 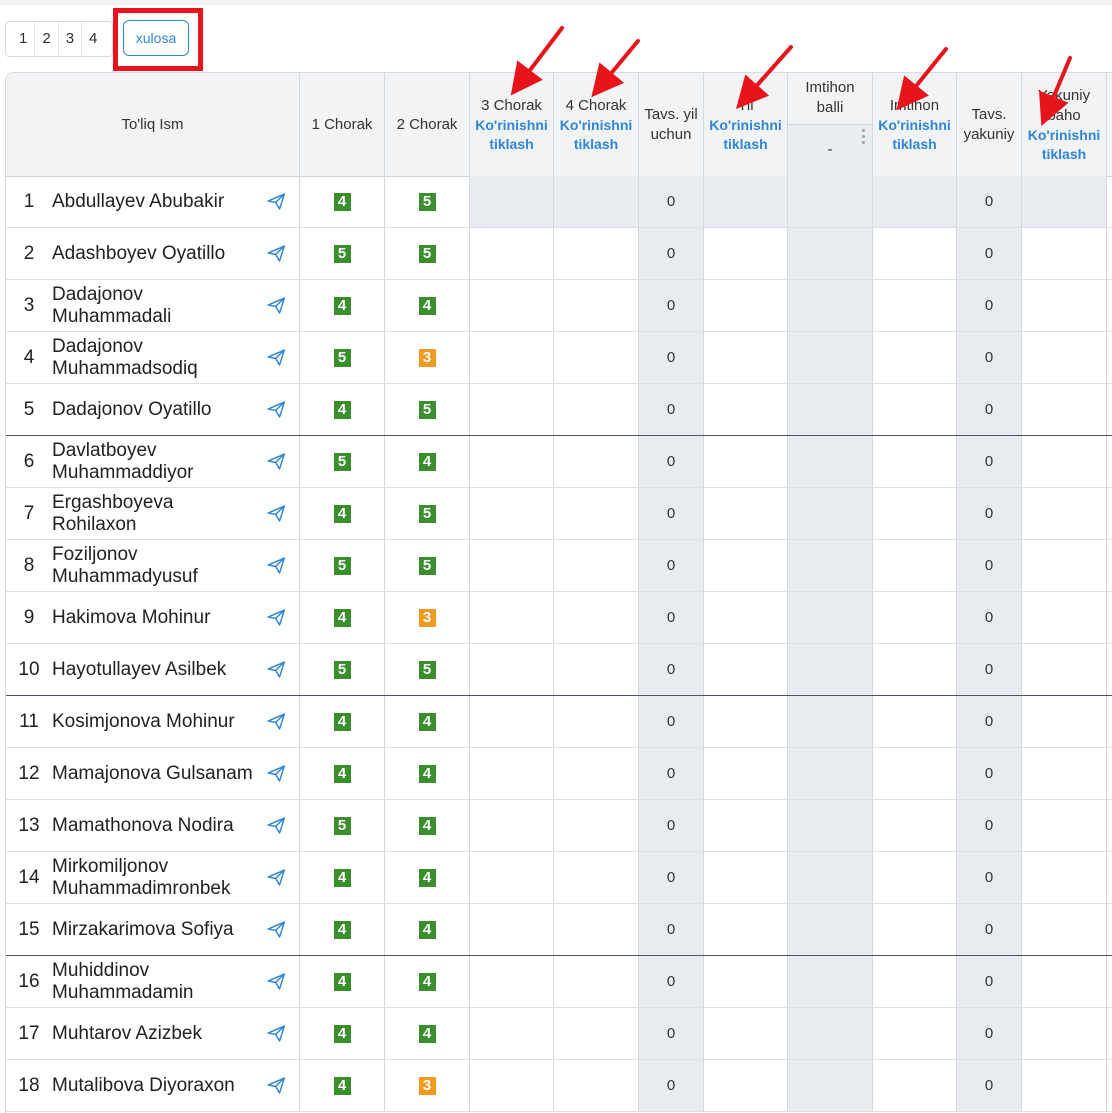 I want to click on header-full-name: To'liq Ism, so click(x=153, y=124).